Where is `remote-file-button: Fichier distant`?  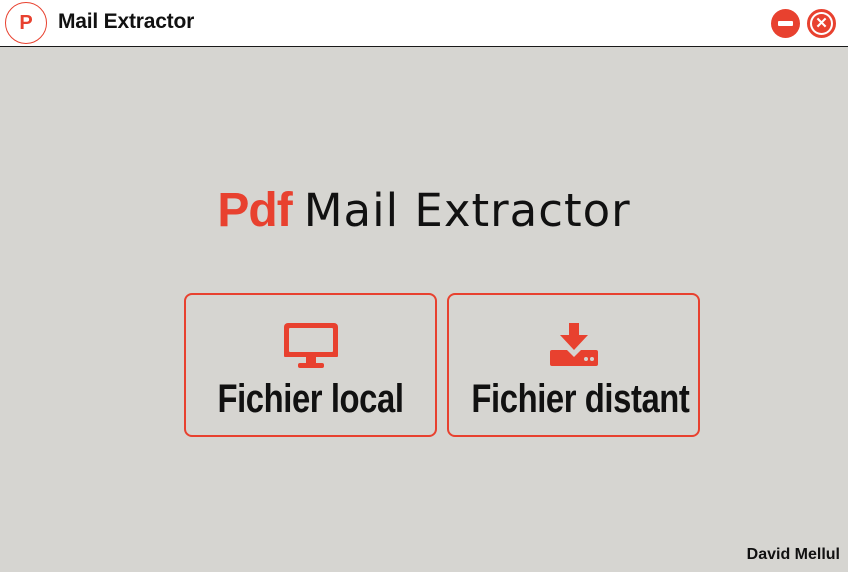
remote-file-button: Fichier distant is located at coordinates (573, 365).